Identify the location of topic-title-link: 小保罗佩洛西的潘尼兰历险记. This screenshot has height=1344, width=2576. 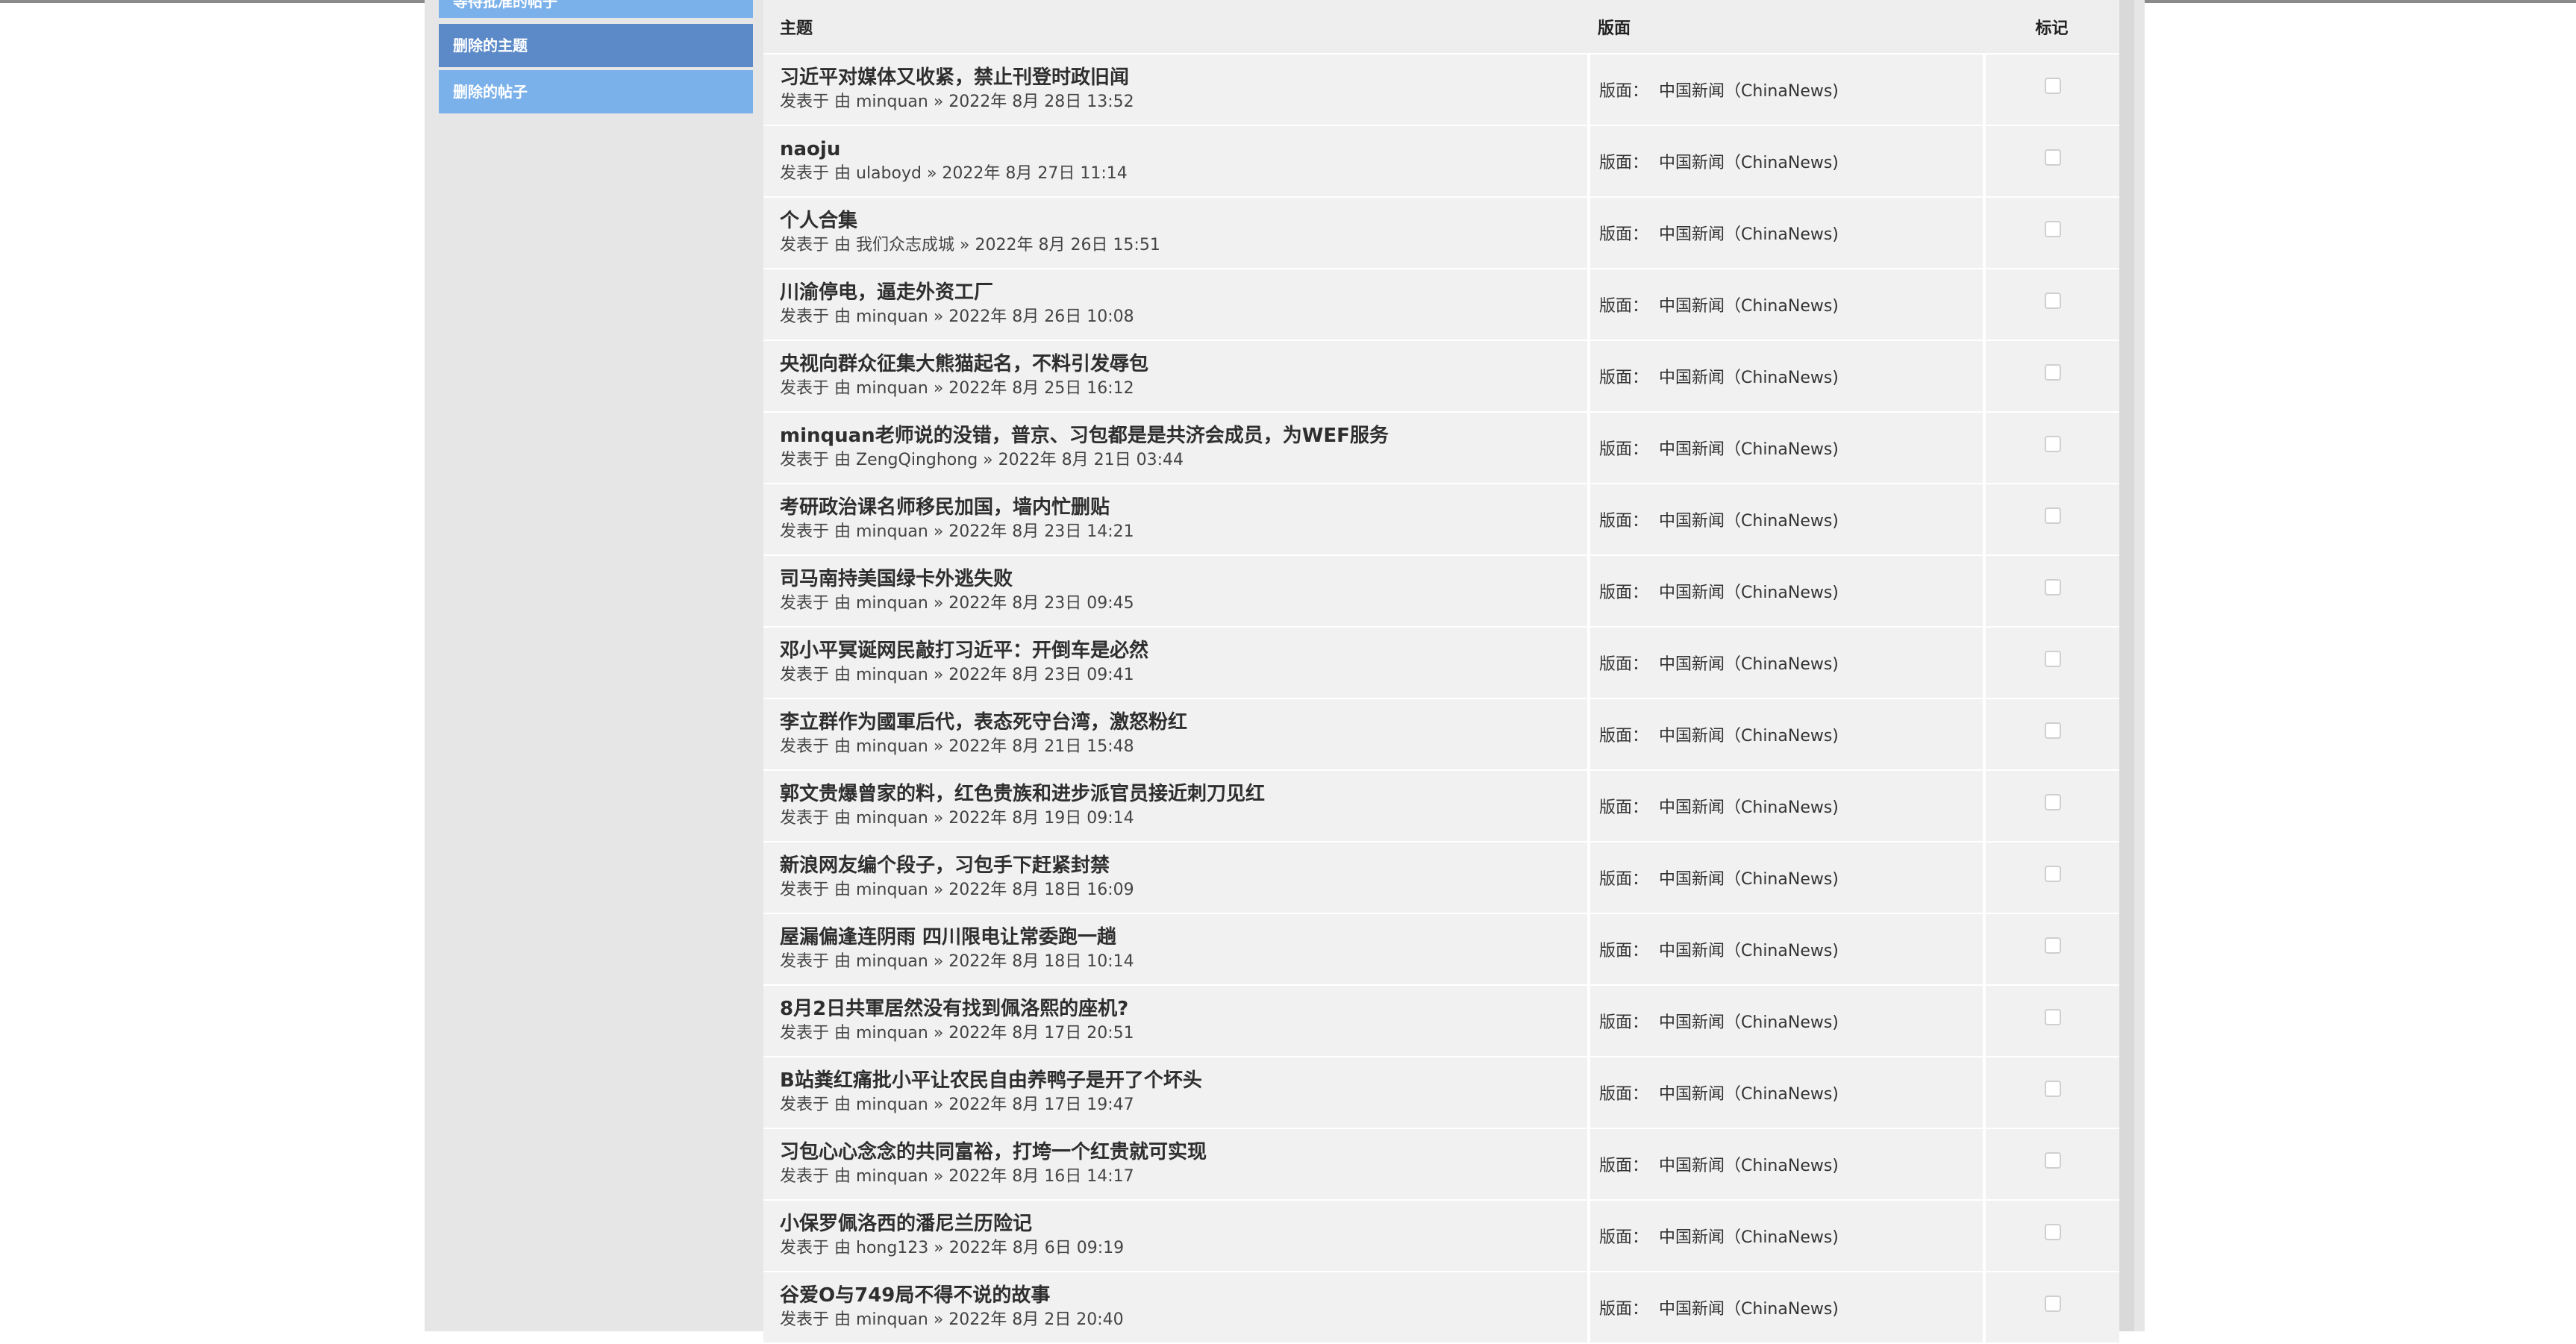
(1183, 1224).